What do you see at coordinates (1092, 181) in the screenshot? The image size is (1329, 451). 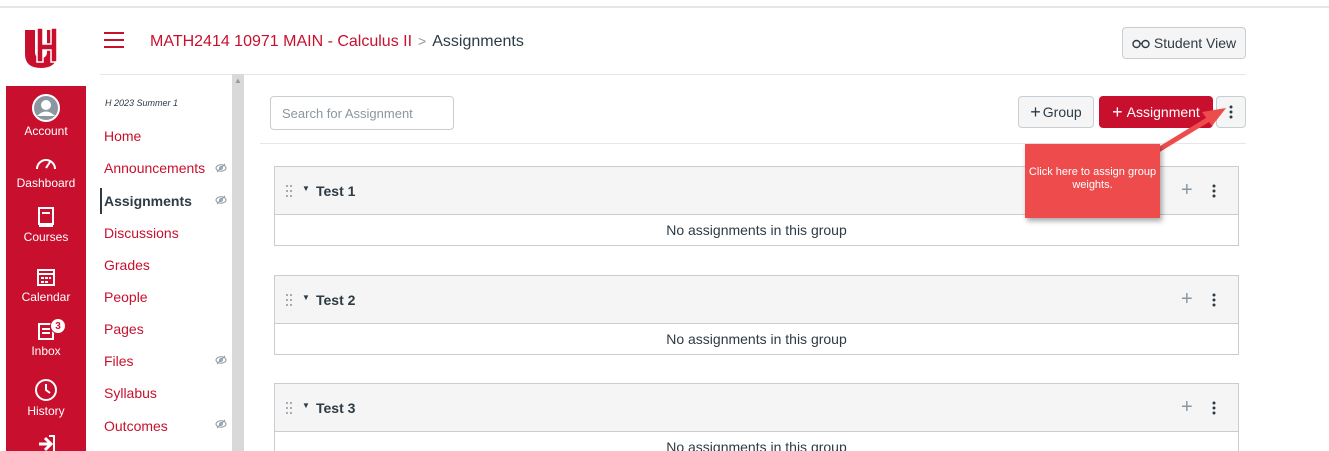 I see `annotation-callout: Click here to assign group weights.` at bounding box center [1092, 181].